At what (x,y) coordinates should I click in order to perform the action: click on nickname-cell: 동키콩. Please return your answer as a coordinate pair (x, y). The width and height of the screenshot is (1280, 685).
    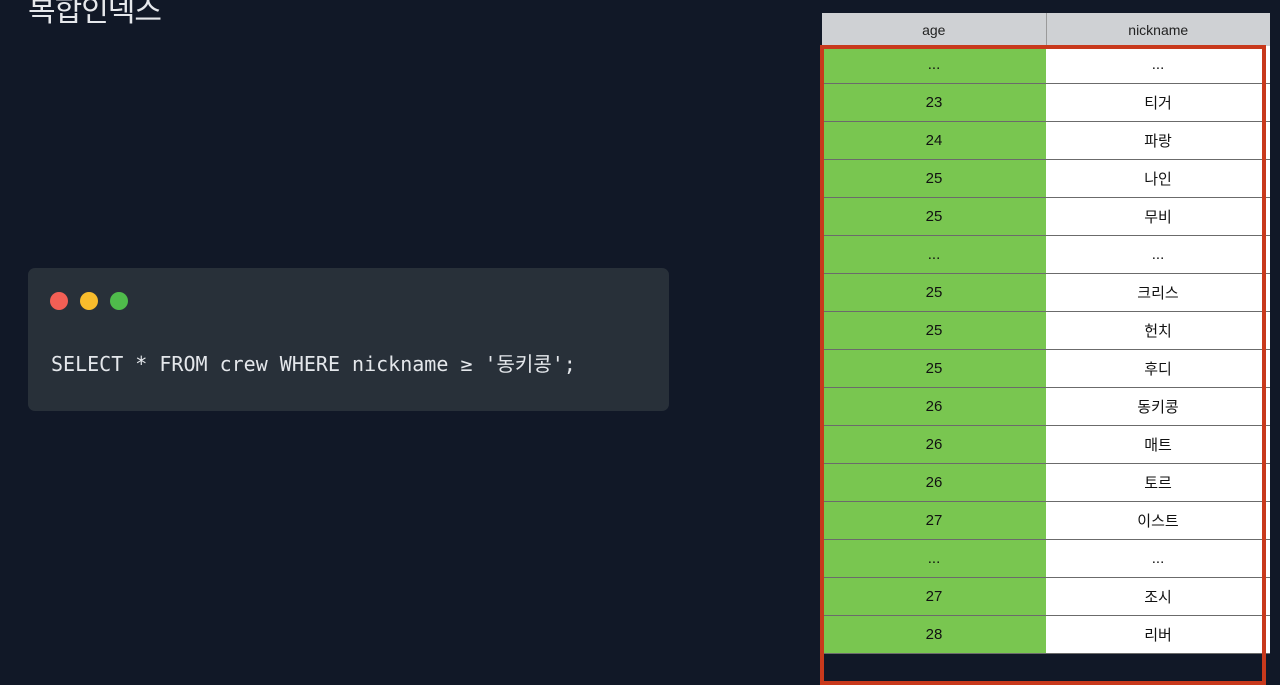
    Looking at the image, I should click on (1158, 406).